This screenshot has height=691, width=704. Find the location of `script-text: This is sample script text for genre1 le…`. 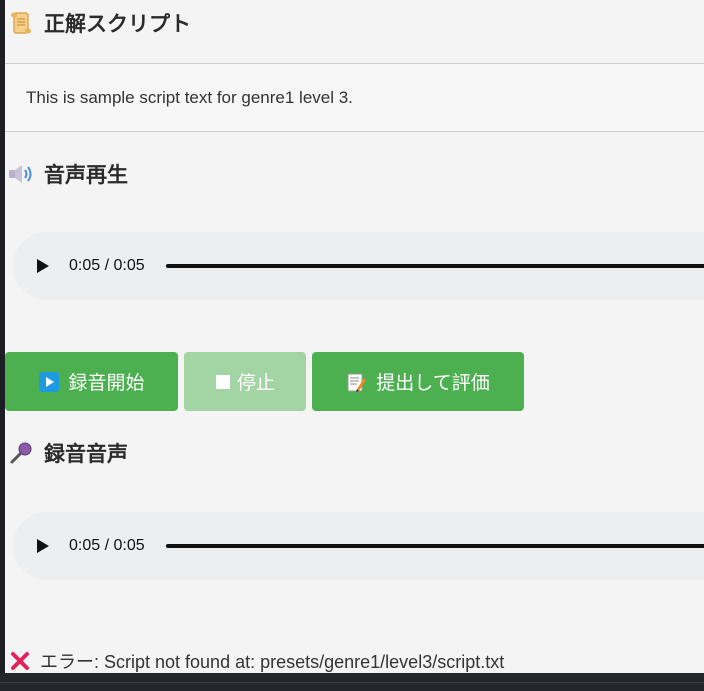

script-text: This is sample script text for genre1 le… is located at coordinates (189, 97).